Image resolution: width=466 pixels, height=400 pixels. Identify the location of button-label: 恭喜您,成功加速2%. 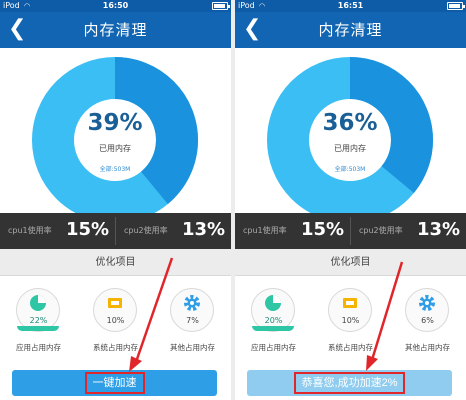
(349, 383).